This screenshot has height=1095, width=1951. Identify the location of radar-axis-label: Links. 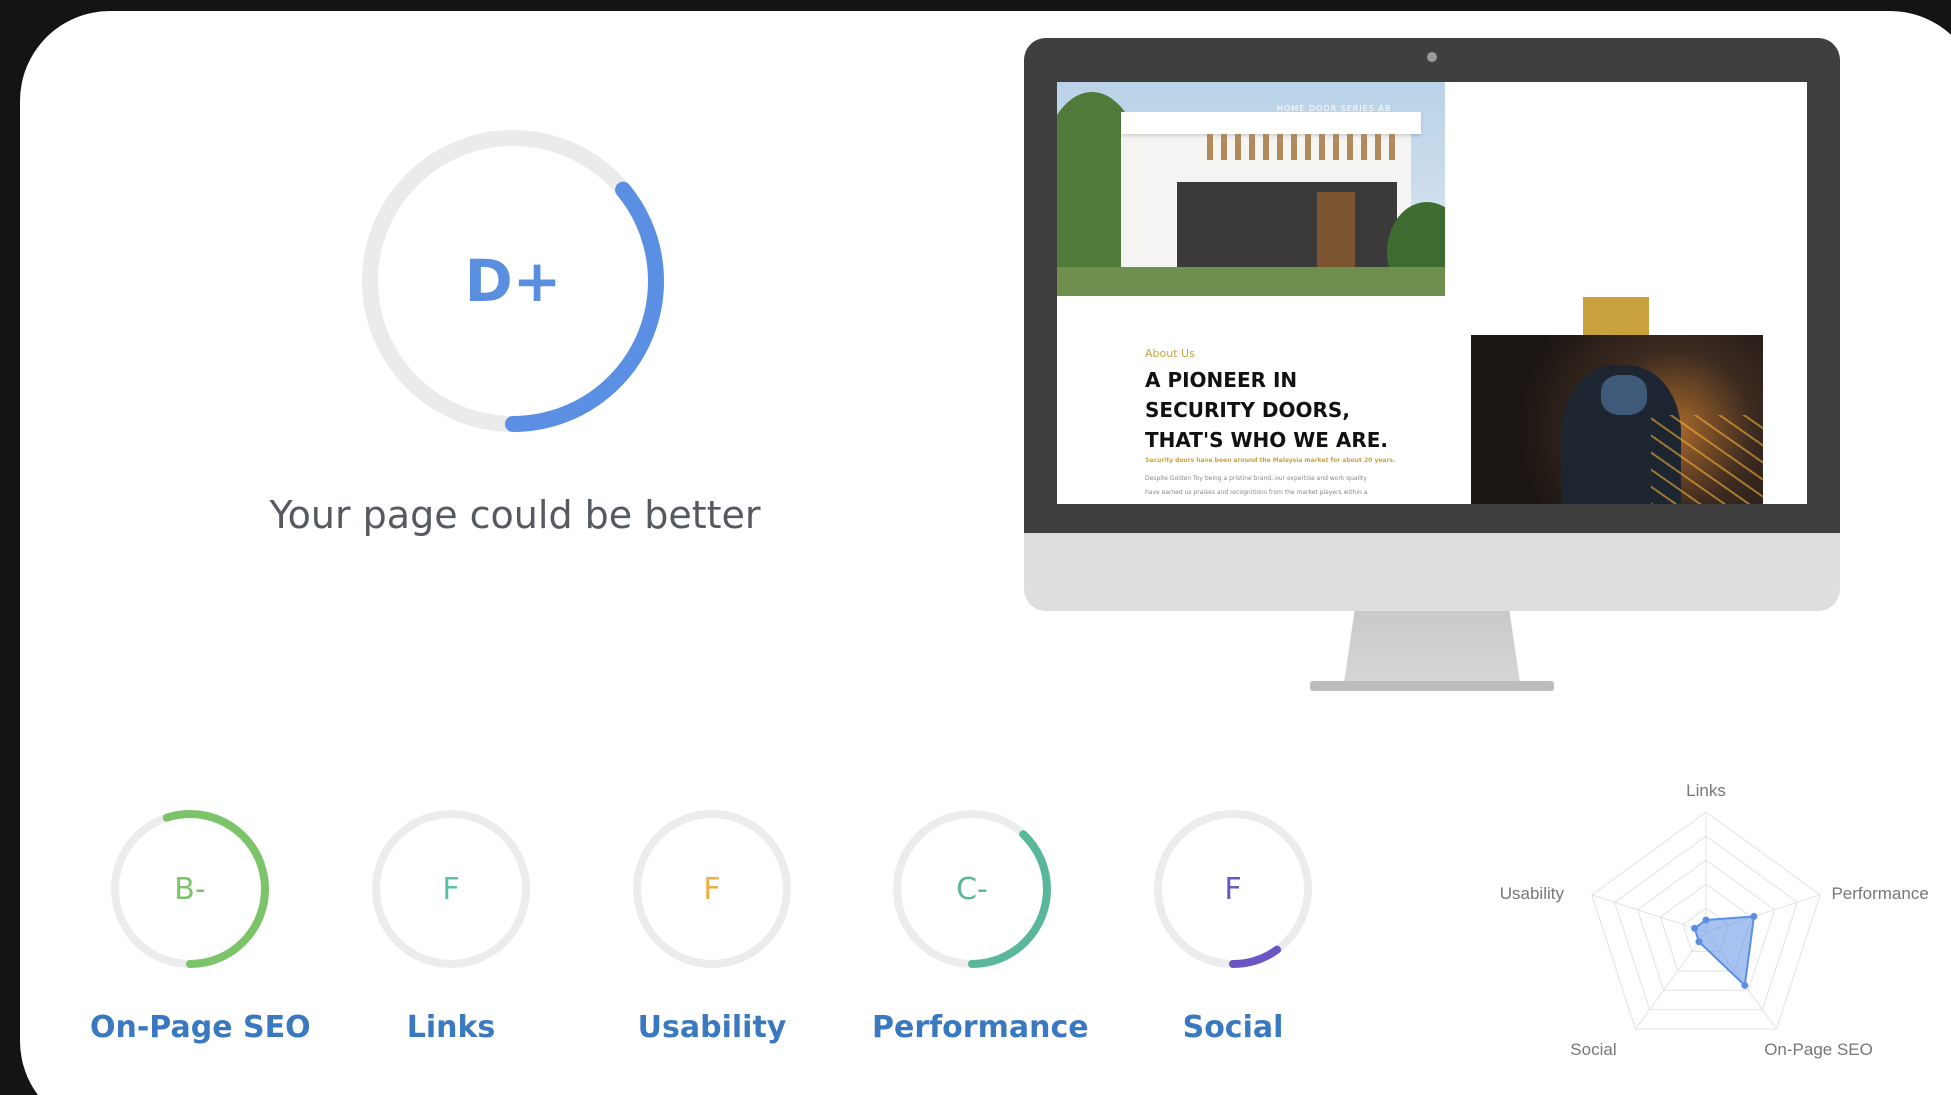
(1706, 790).